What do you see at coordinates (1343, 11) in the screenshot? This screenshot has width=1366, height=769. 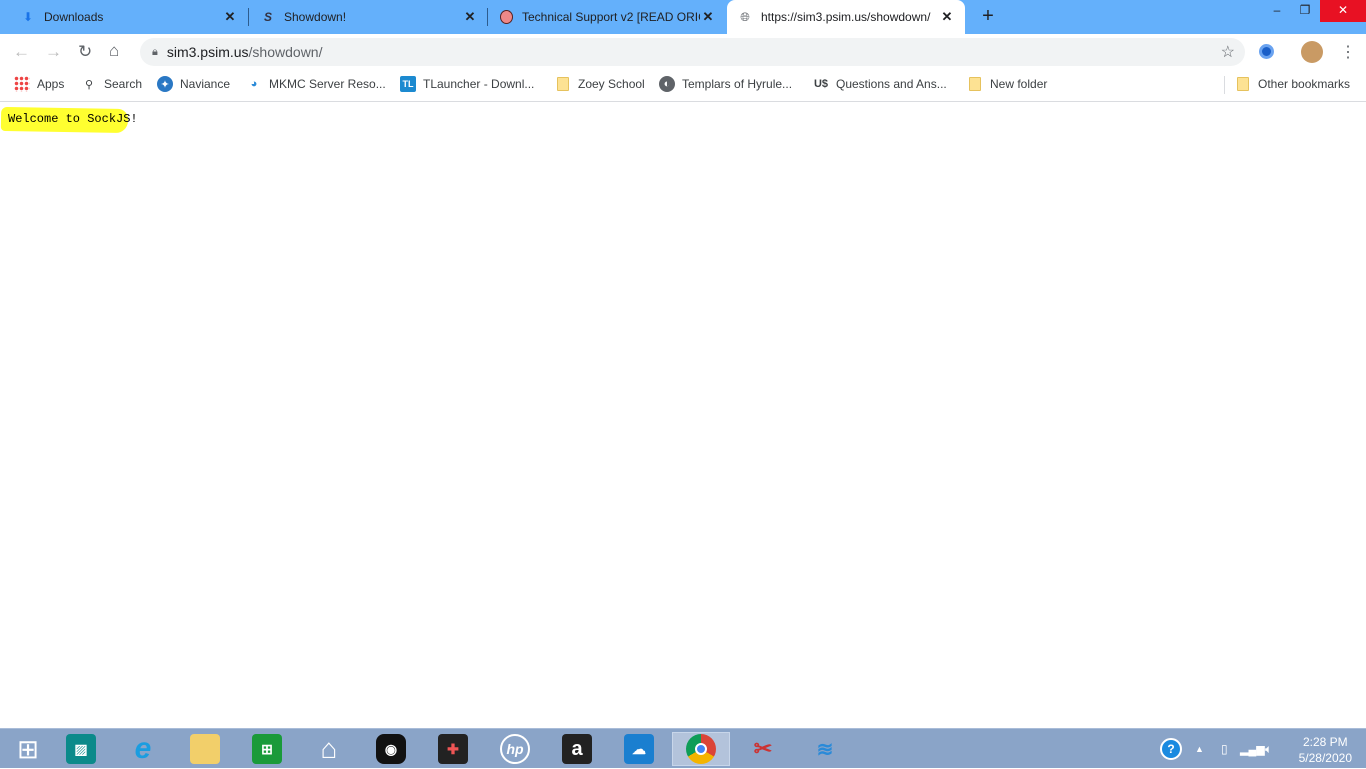 I see `close-window-button: ✕` at bounding box center [1343, 11].